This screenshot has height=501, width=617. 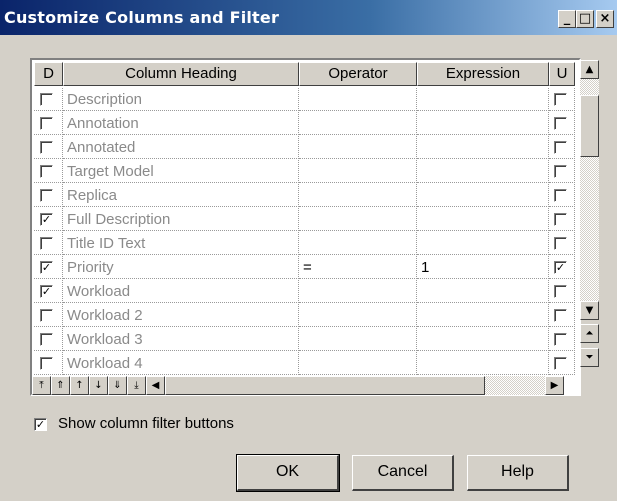 I want to click on table-row: Annotation, so click(x=315, y=124).